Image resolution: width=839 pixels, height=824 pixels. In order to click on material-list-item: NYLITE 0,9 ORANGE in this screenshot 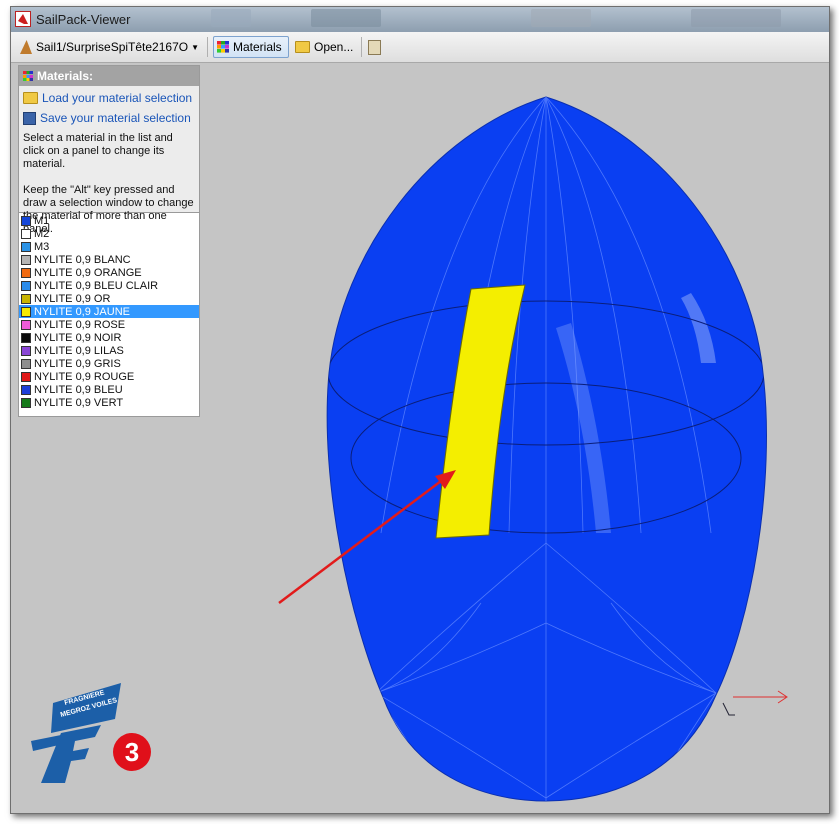, I will do `click(109, 272)`.